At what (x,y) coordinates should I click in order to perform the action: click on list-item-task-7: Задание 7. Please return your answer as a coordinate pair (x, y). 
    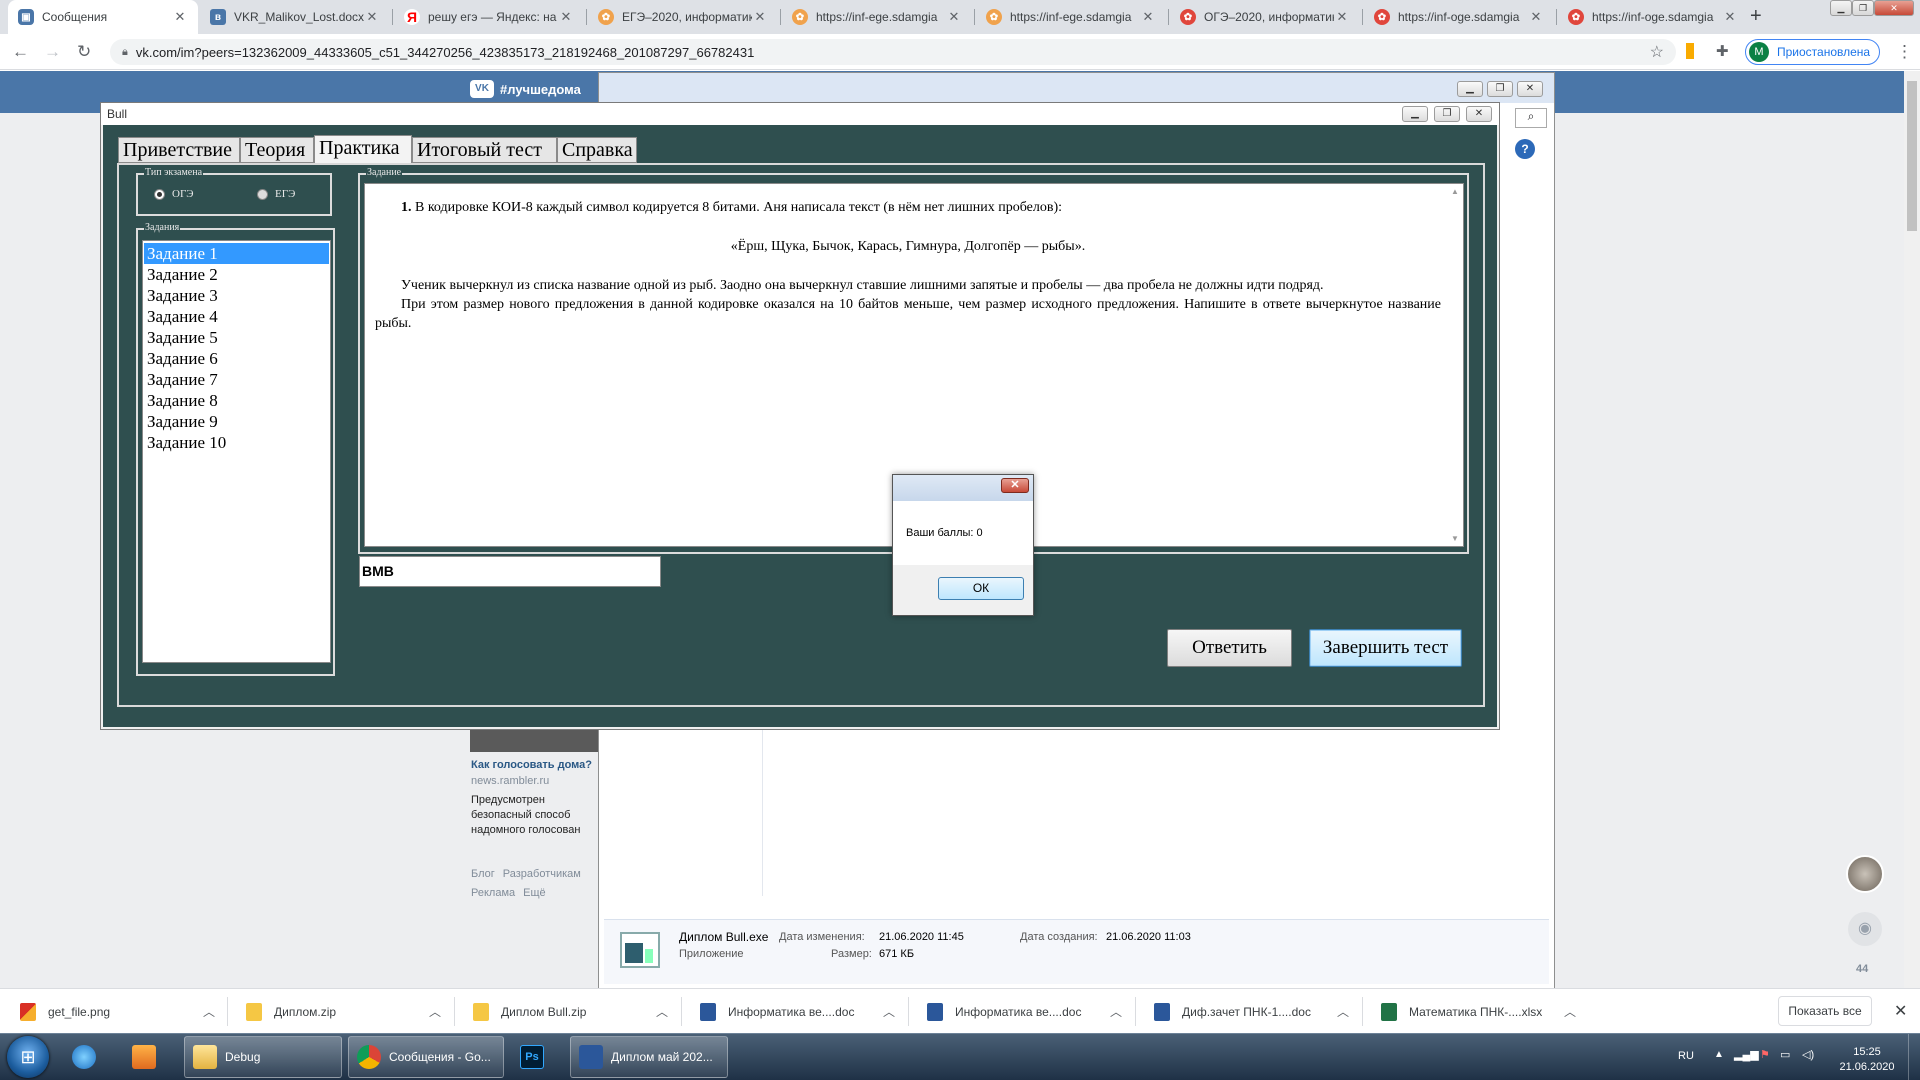
    Looking at the image, I should click on (236, 379).